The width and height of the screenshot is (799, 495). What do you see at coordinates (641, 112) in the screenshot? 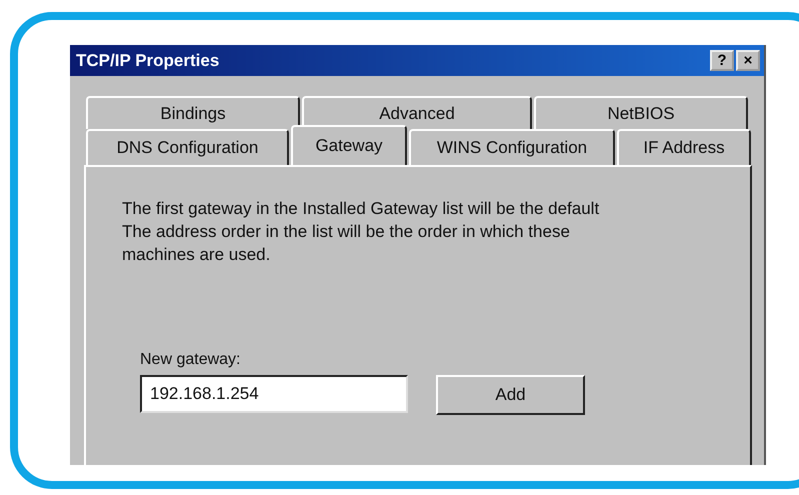
I see `tab: NetBIOS` at bounding box center [641, 112].